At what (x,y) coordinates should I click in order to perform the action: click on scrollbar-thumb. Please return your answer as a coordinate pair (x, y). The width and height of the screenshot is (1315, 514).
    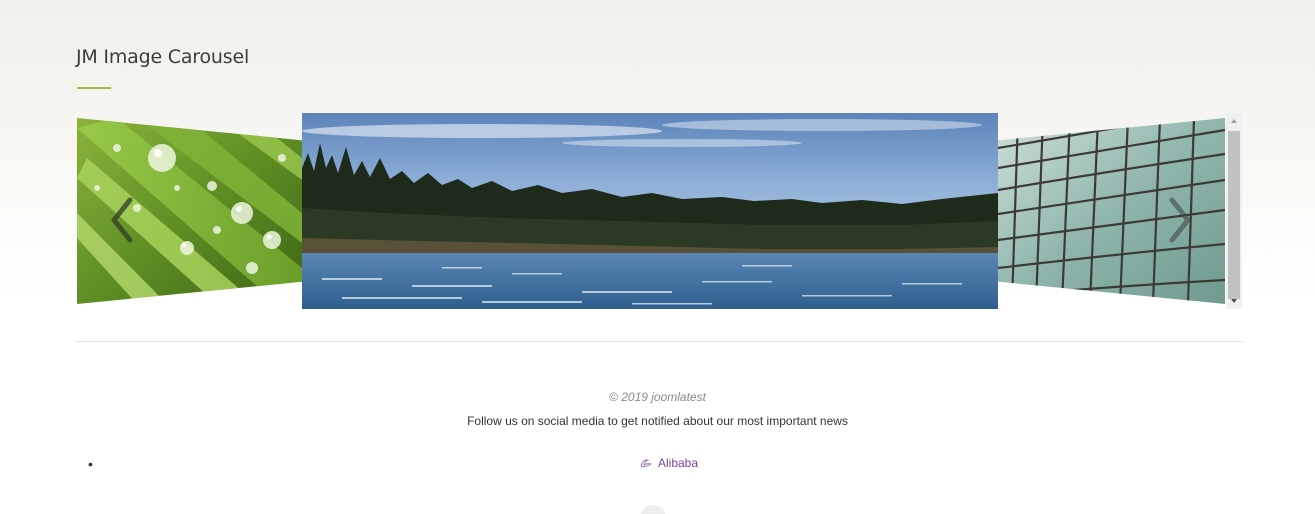
    Looking at the image, I should click on (1234, 215).